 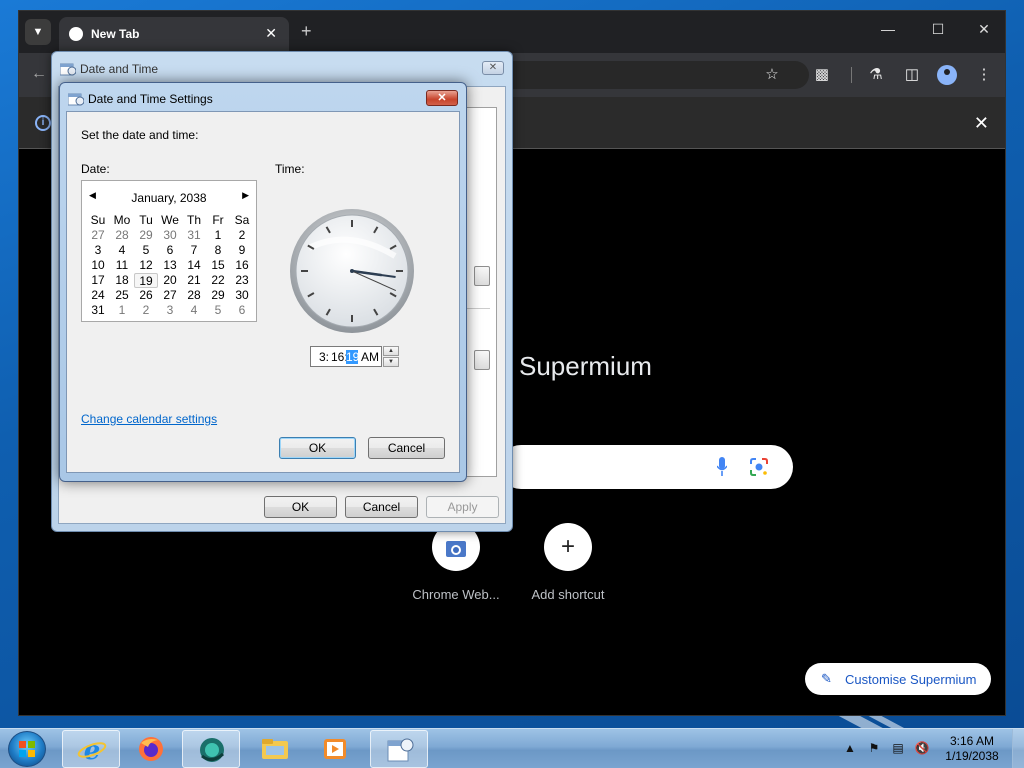 What do you see at coordinates (972, 749) in the screenshot?
I see `system-clock: 3:16 AM 1/19/2038` at bounding box center [972, 749].